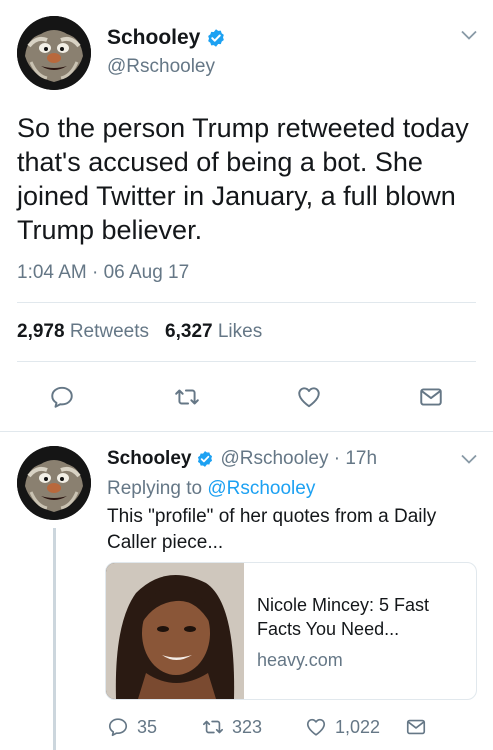  Describe the element at coordinates (155, 488) in the screenshot. I see `replying-prefix: Replying to` at that location.